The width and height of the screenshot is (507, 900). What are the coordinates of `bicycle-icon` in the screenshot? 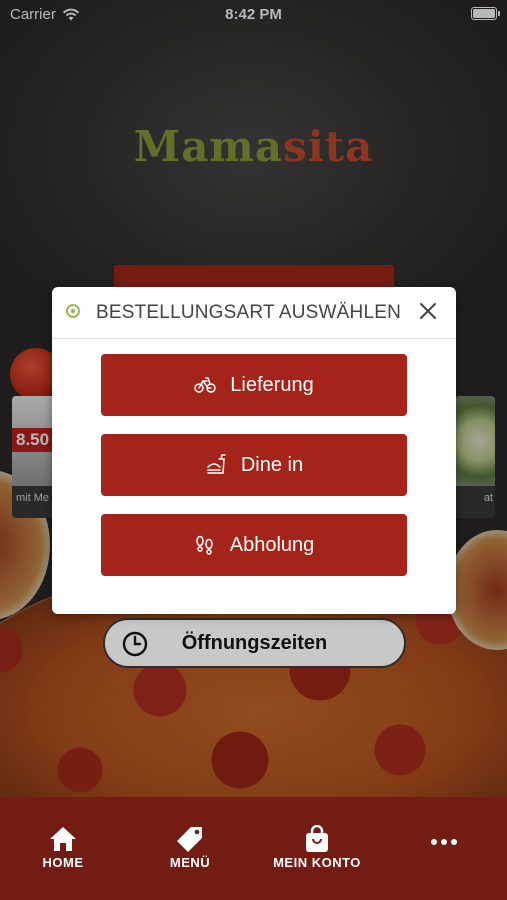 It's located at (205, 385).